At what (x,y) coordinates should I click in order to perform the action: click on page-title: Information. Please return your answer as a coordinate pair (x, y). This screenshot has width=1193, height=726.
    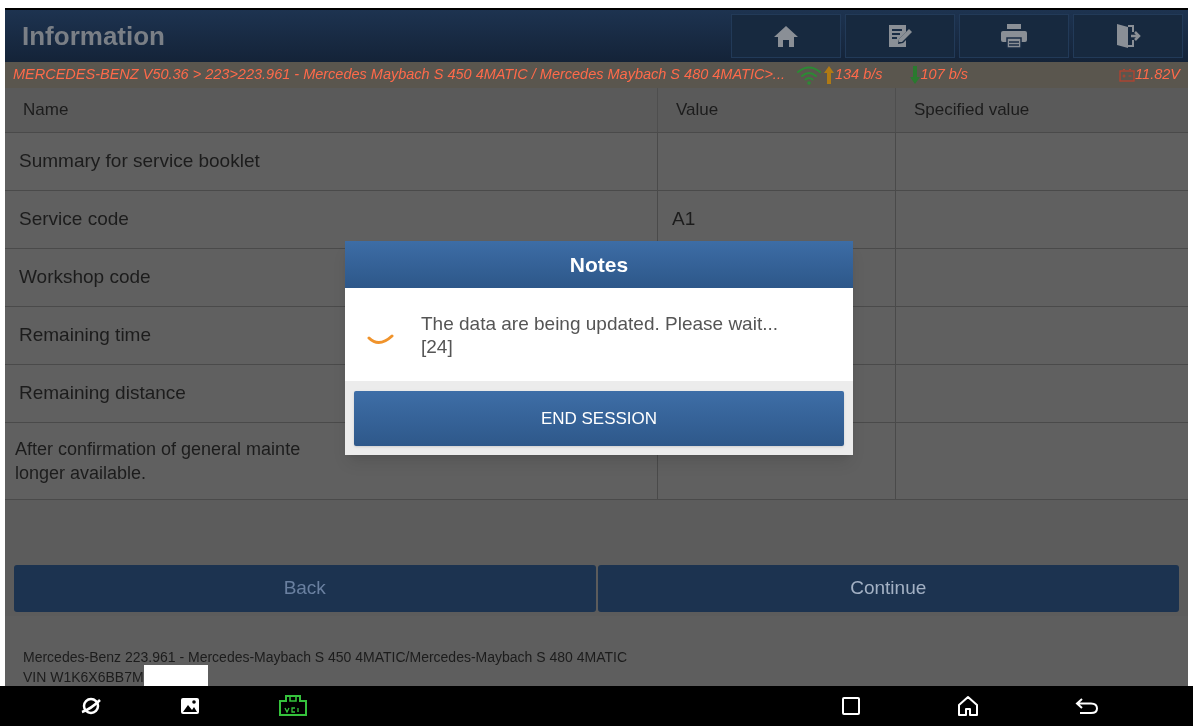
    Looking at the image, I should click on (93, 36).